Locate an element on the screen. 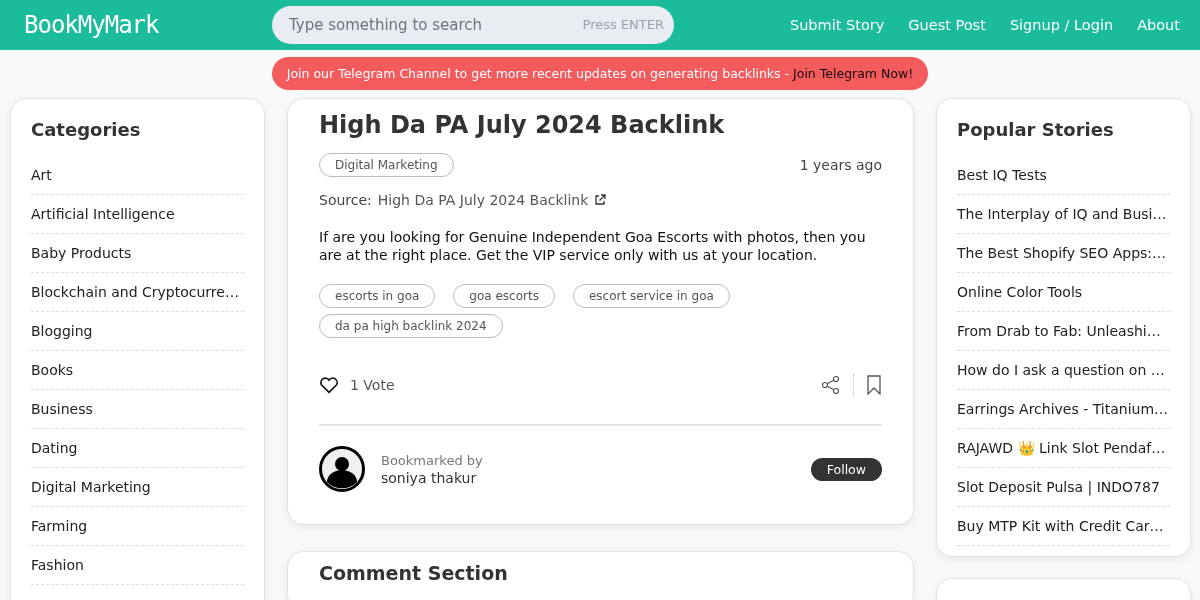  source-link: High Da PA July 2024 Backlink is located at coordinates (483, 200).